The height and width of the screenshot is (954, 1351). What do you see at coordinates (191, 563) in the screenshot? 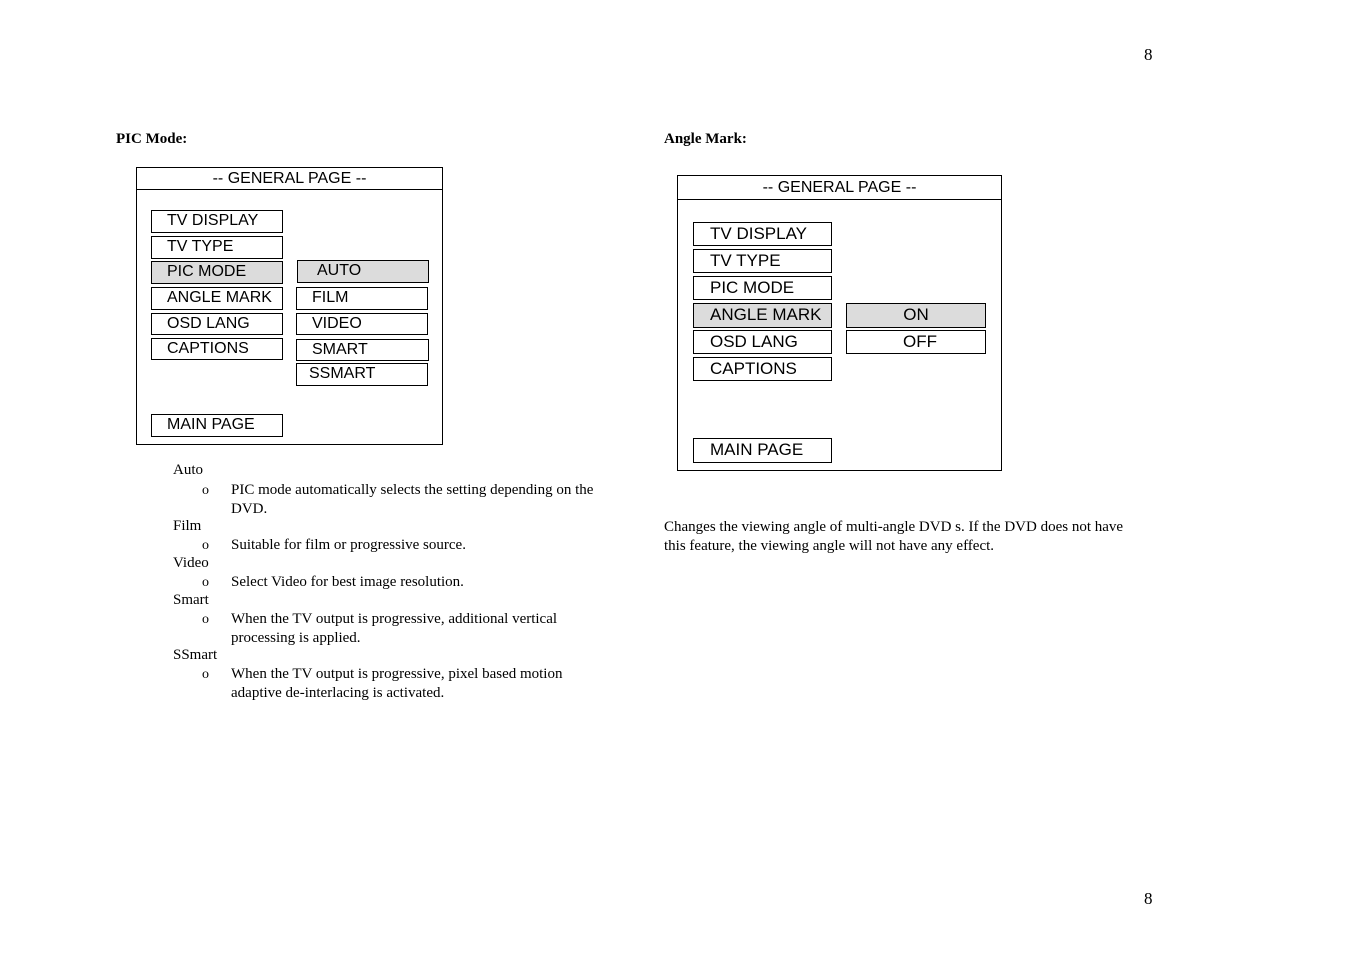
I see `term-video: Video` at bounding box center [191, 563].